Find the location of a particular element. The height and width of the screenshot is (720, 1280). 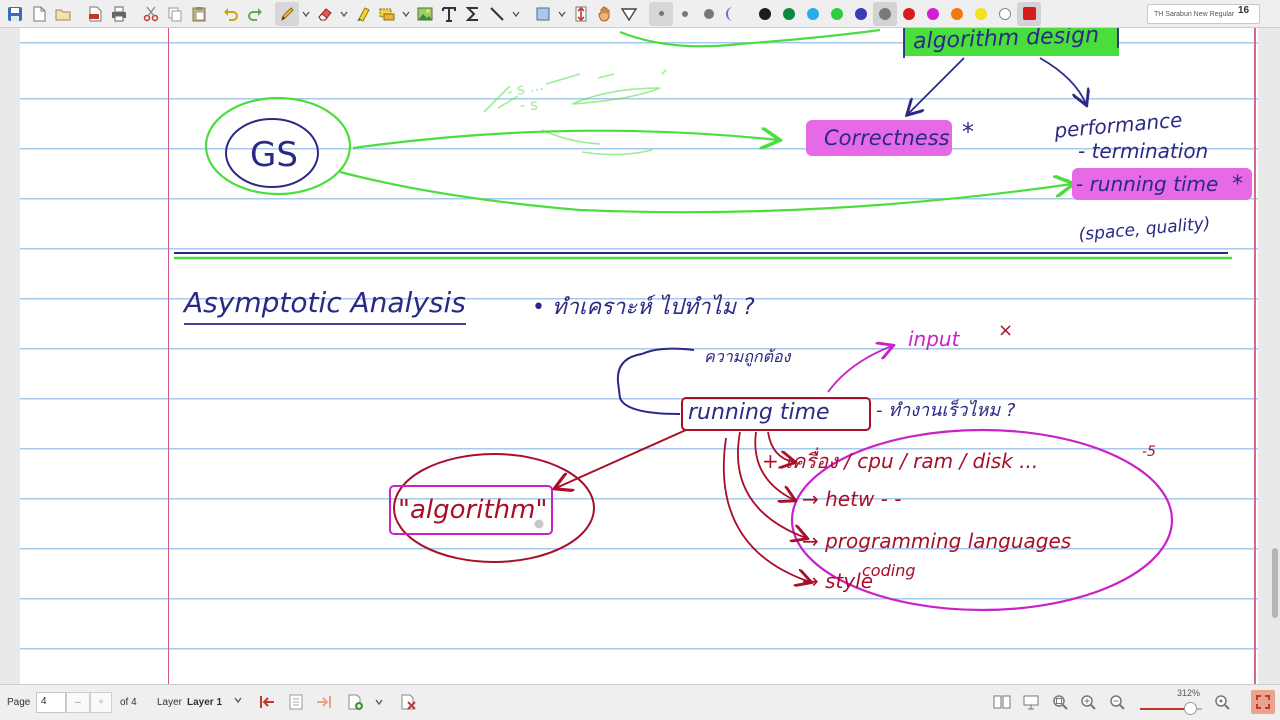

running-time-top-text: - running time is located at coordinates (1147, 184).